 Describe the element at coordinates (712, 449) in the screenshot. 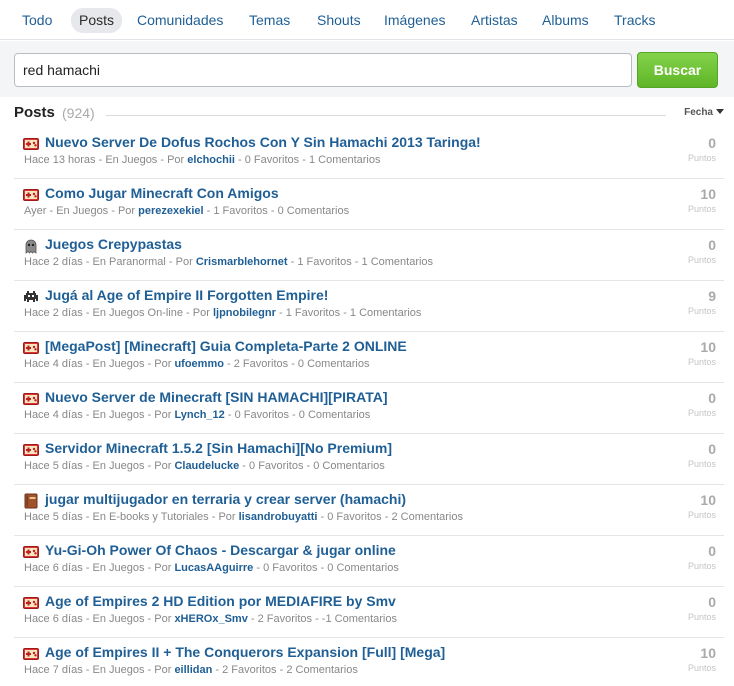

I see `post-points: 0` at that location.